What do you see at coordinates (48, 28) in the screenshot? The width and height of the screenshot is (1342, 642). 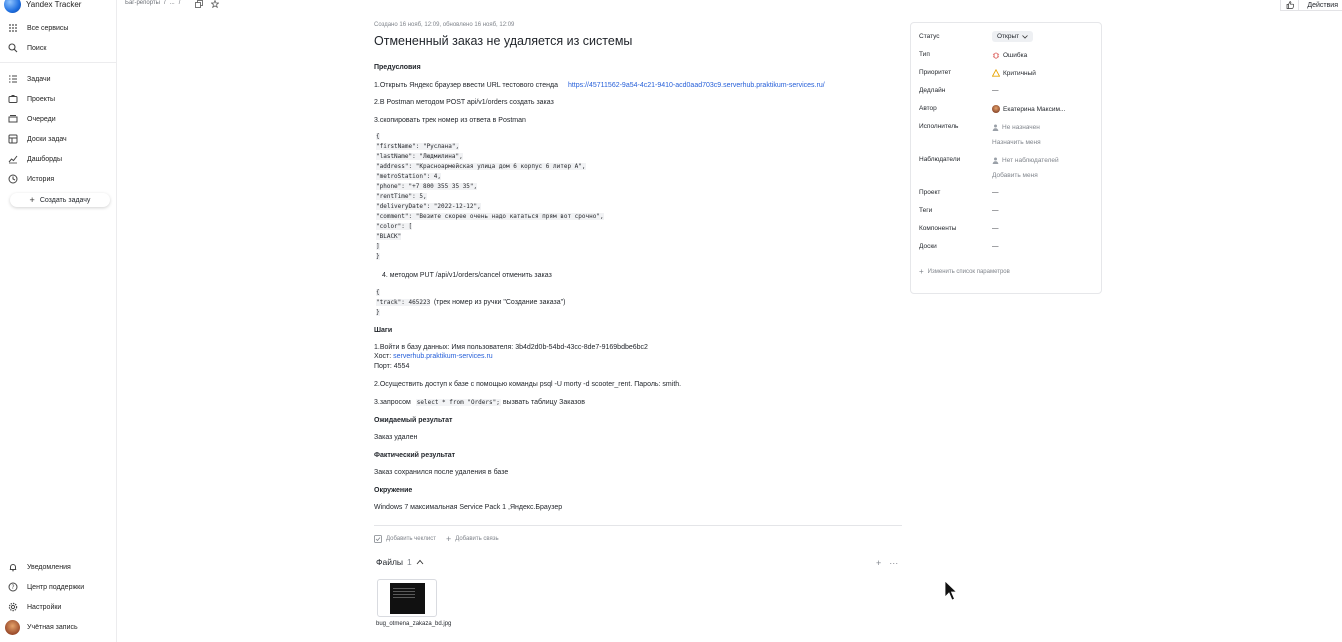 I see `sidebar-item-label: Все сервисы` at bounding box center [48, 28].